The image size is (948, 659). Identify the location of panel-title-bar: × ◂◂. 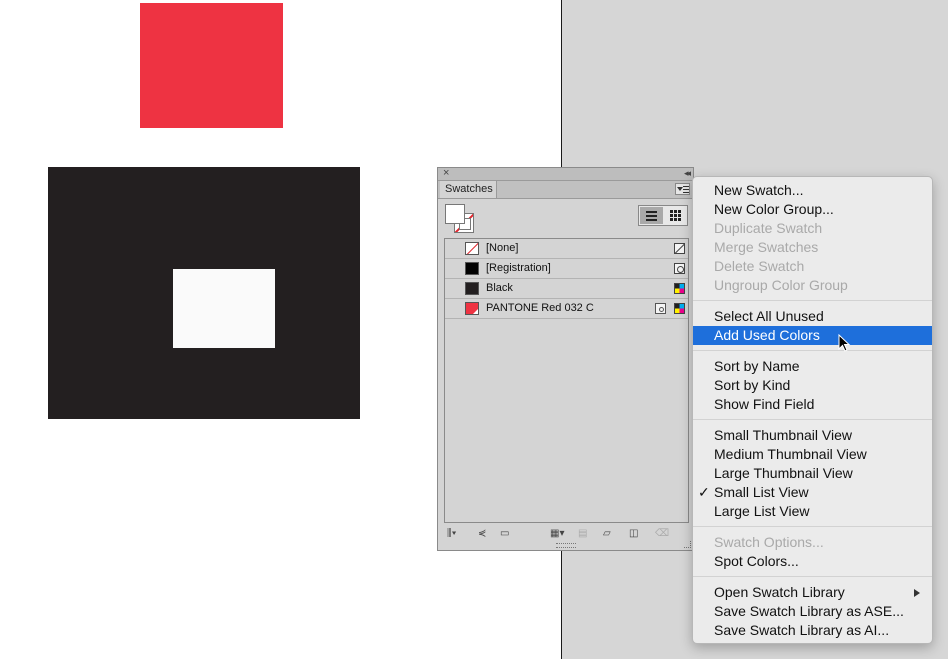
(565, 173).